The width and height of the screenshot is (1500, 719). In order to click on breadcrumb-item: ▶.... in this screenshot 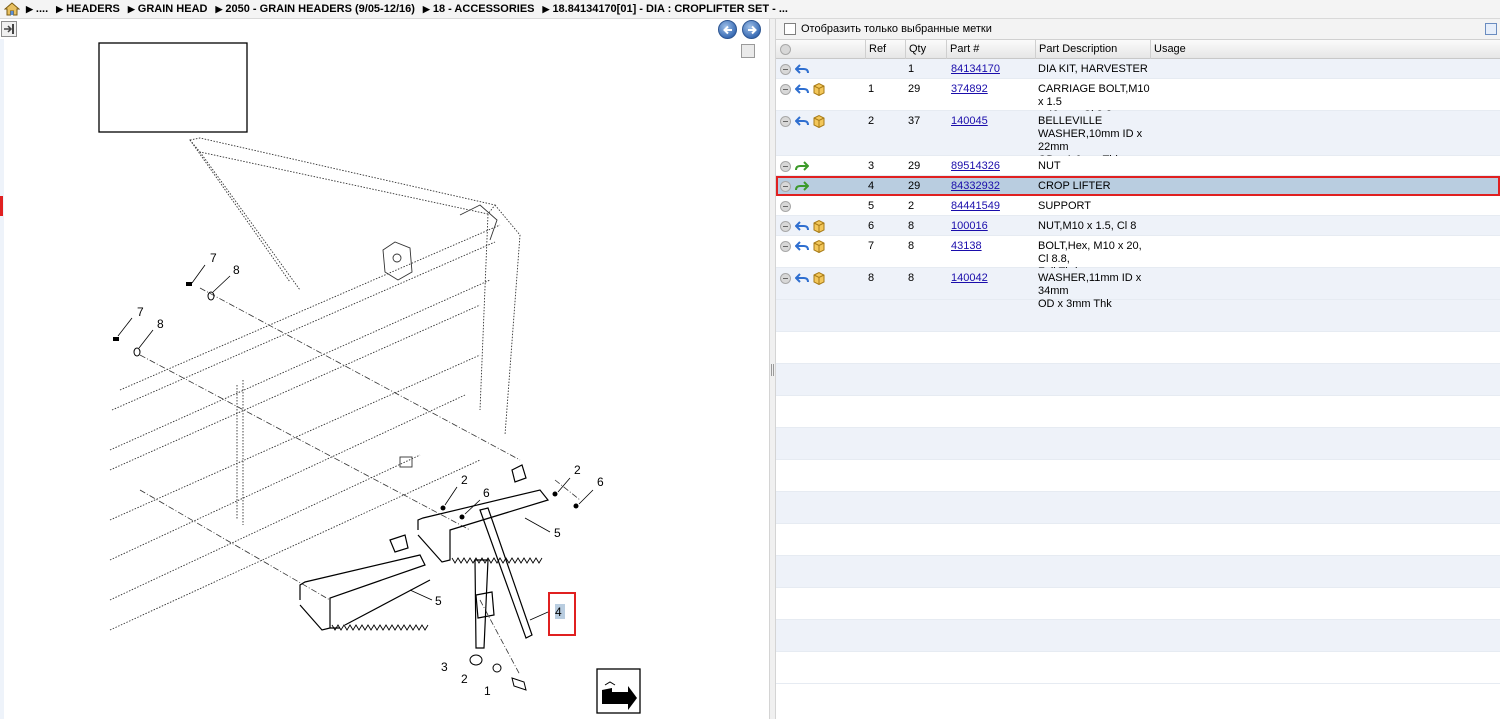, I will do `click(37, 9)`.